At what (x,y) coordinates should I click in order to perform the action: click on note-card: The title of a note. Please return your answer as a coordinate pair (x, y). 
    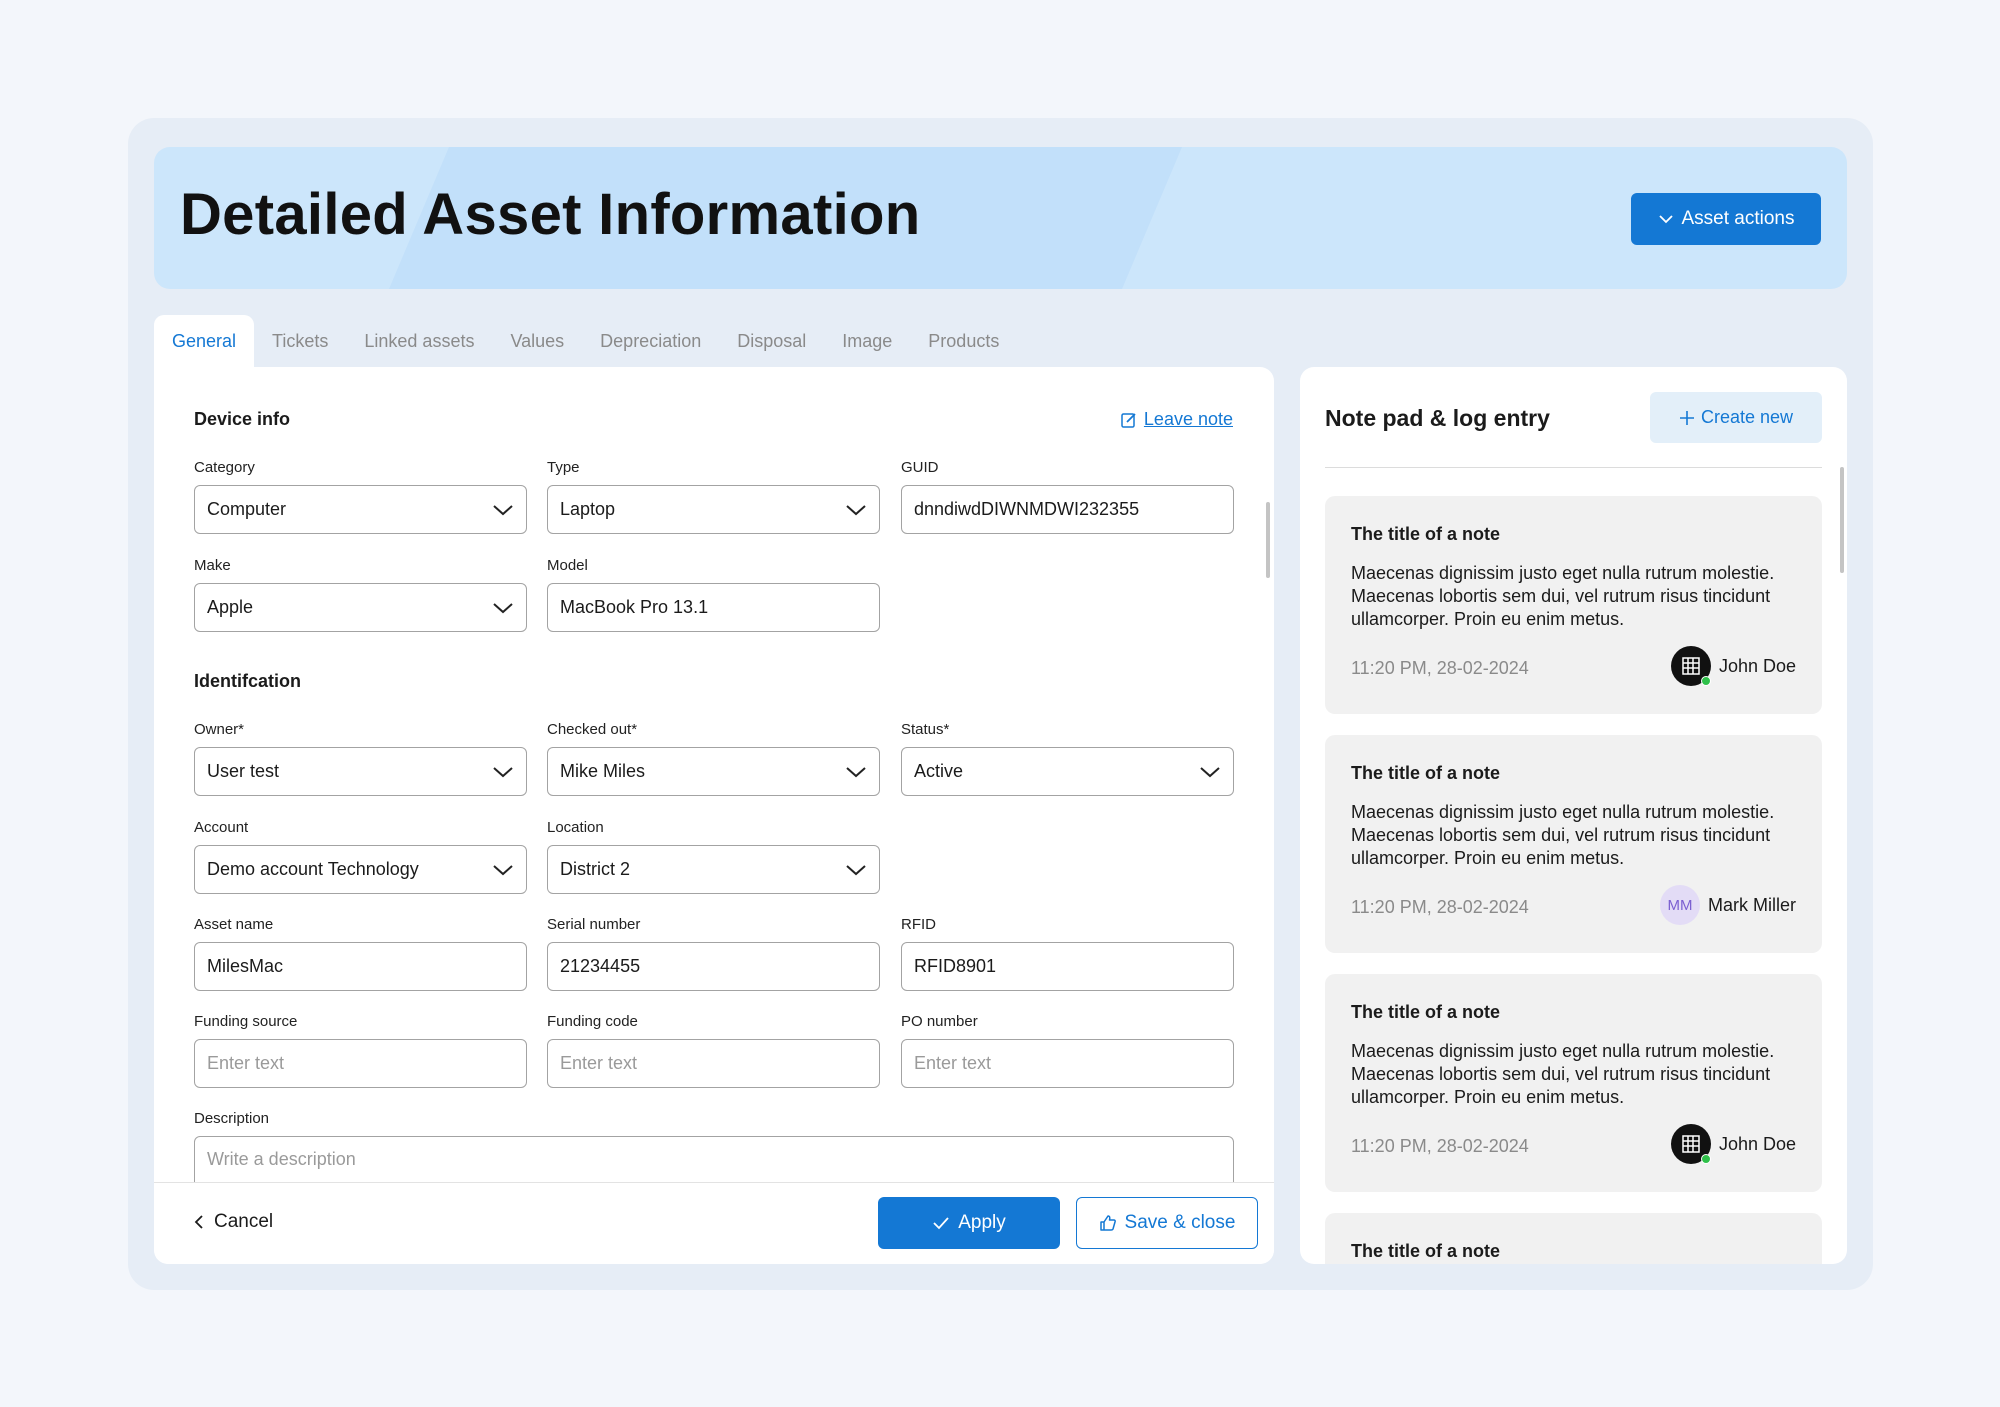
    Looking at the image, I should click on (1573, 1238).